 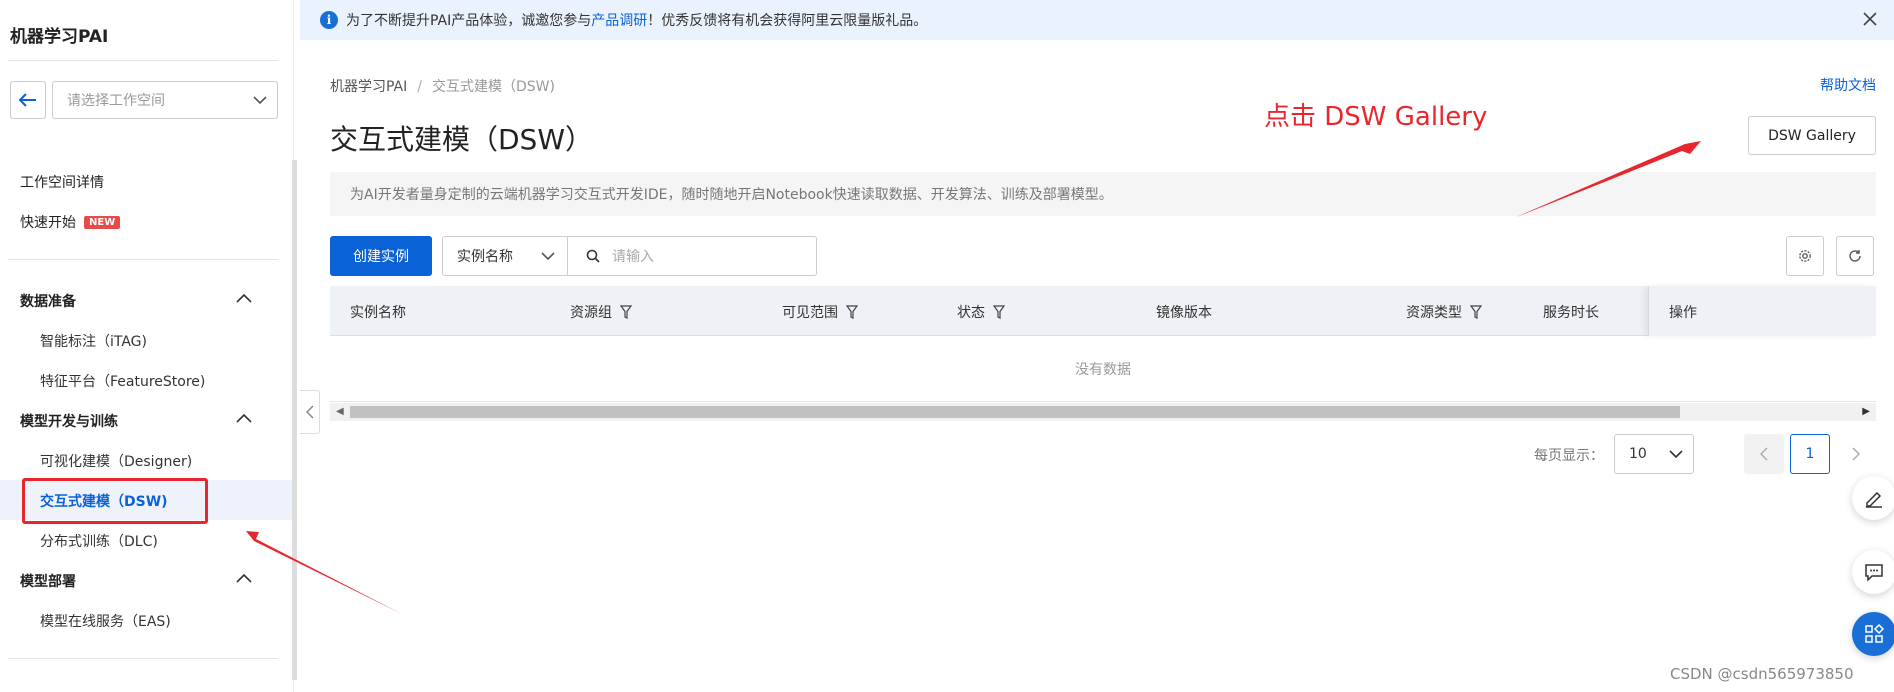 What do you see at coordinates (619, 20) in the screenshot?
I see `survey-link: 产品调研` at bounding box center [619, 20].